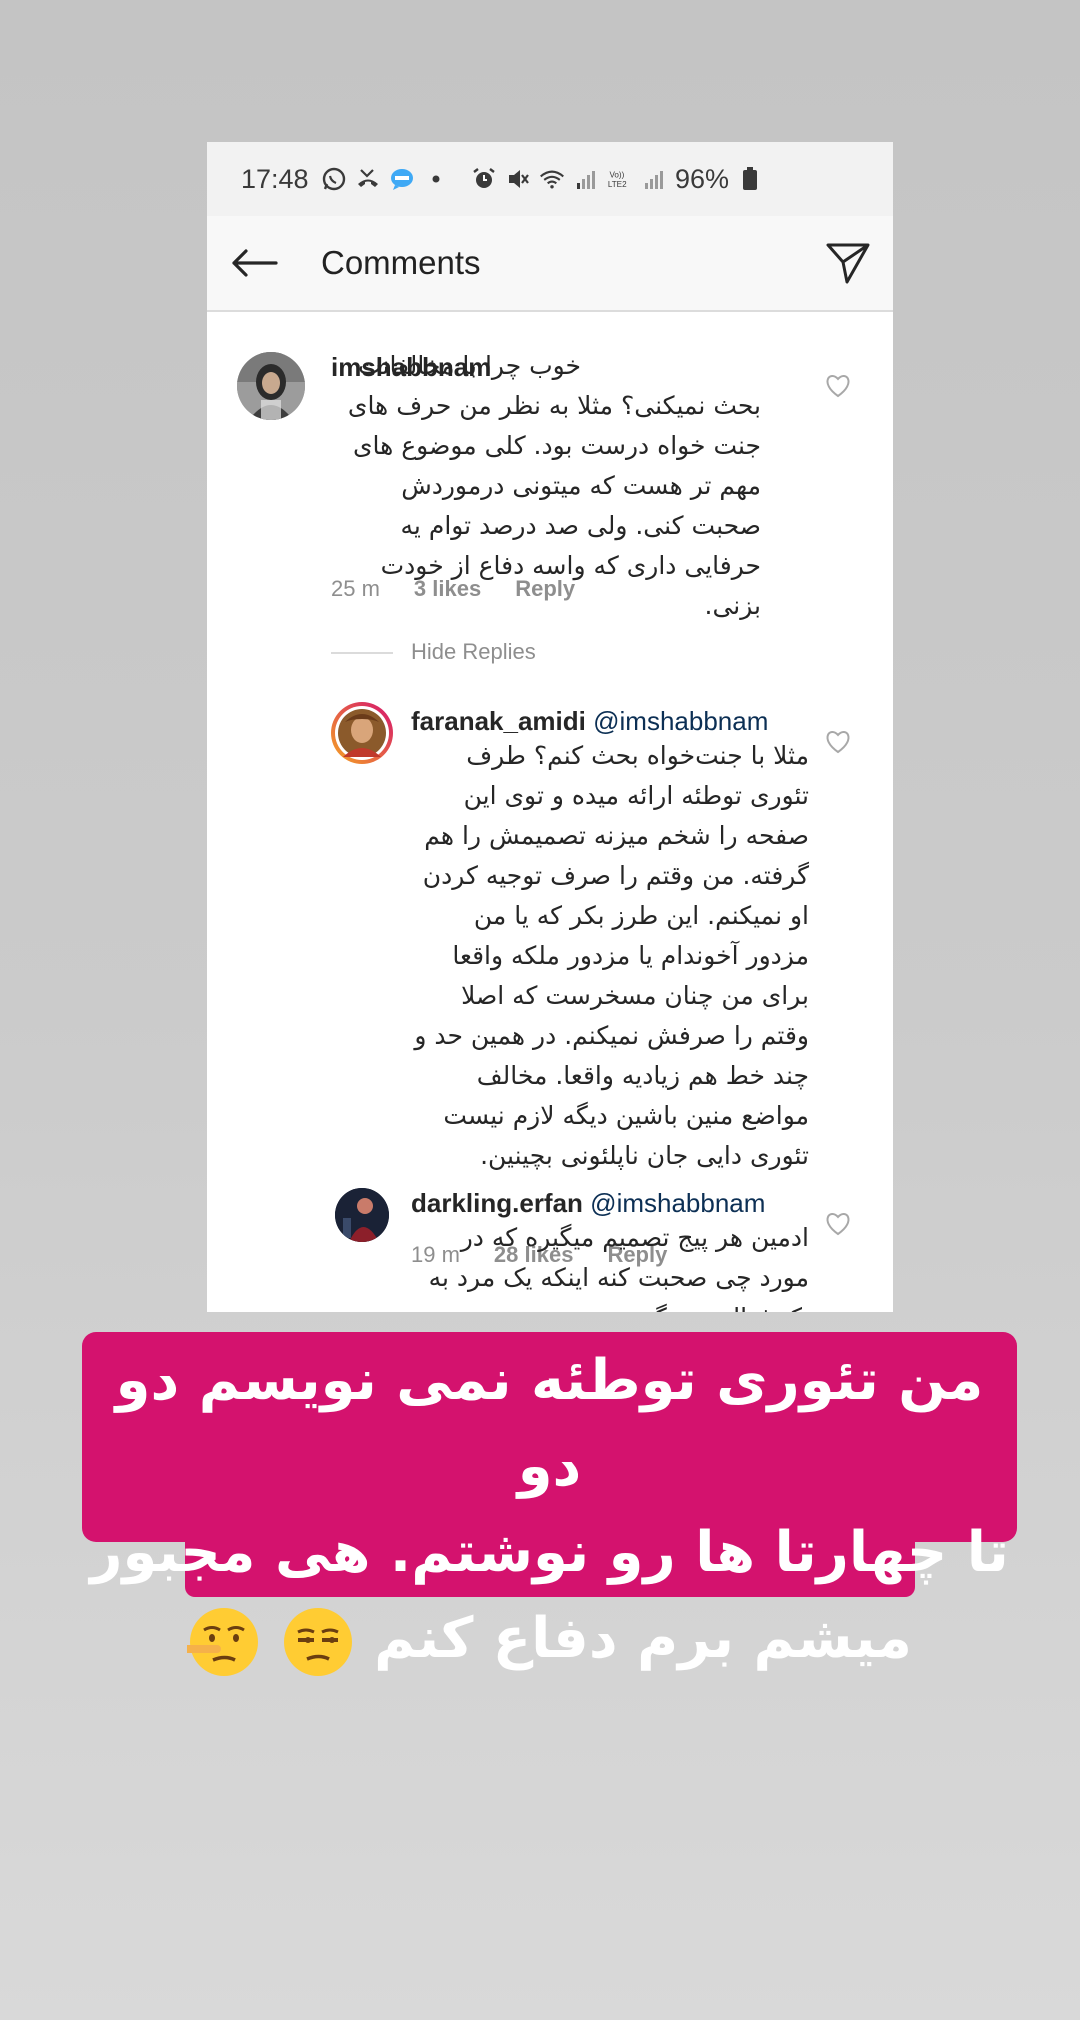 This screenshot has width=1080, height=2020. I want to click on username: faranak_amidi, so click(498, 721).